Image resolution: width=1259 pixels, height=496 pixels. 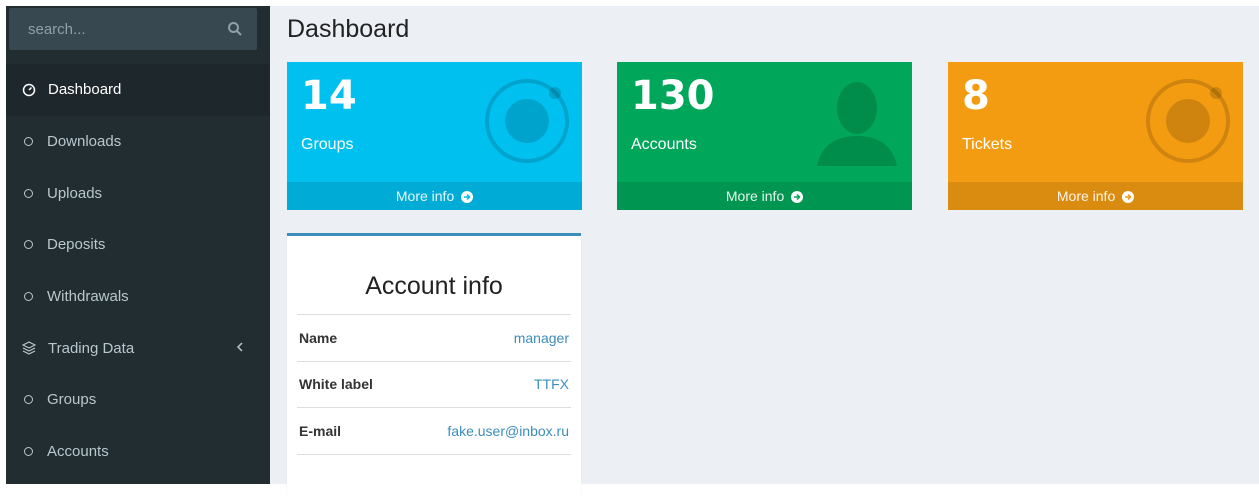 I want to click on search-icon, so click(x=235, y=29).